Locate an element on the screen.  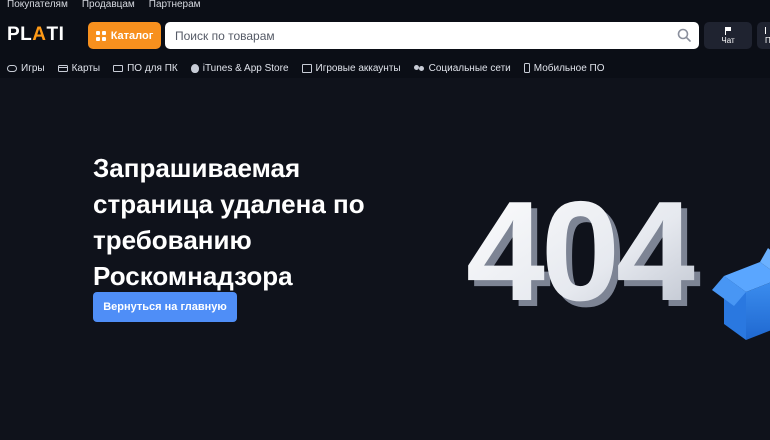
top-links: Покупателям Продавцам Партнерам is located at coordinates (104, 5).